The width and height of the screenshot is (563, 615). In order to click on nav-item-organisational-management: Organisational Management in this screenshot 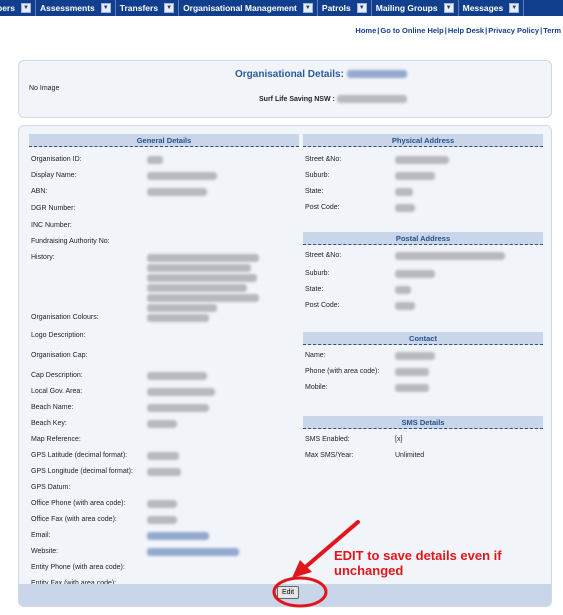, I will do `click(248, 8)`.